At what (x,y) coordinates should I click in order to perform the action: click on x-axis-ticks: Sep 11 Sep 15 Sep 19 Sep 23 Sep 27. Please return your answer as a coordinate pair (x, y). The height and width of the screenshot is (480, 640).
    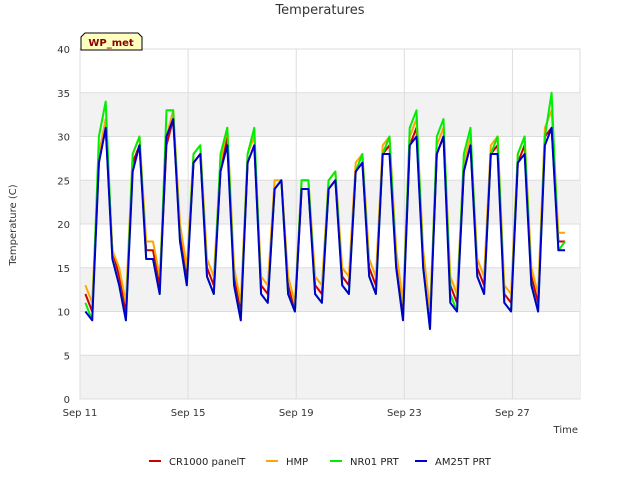
    Looking at the image, I should click on (296, 413).